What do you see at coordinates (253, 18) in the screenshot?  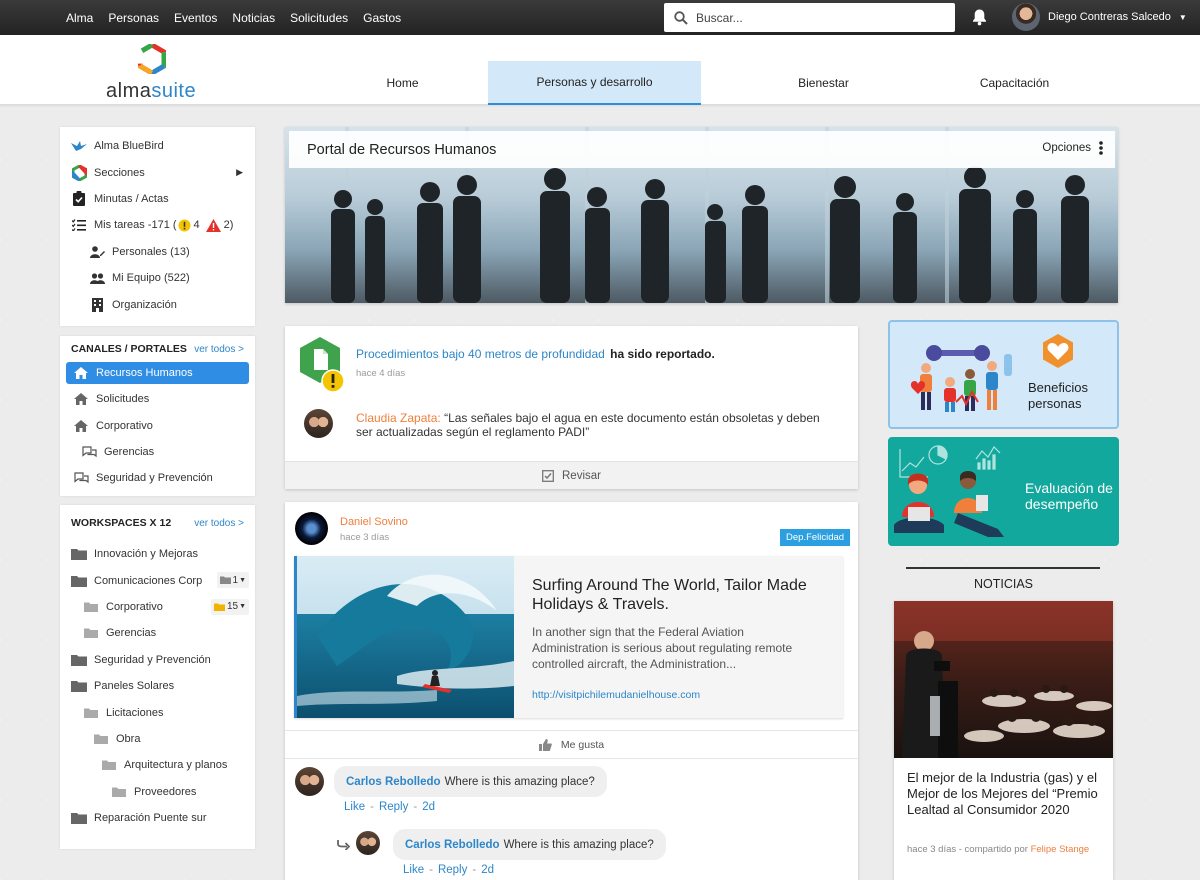 I see `top-nav-noticias: Noticias` at bounding box center [253, 18].